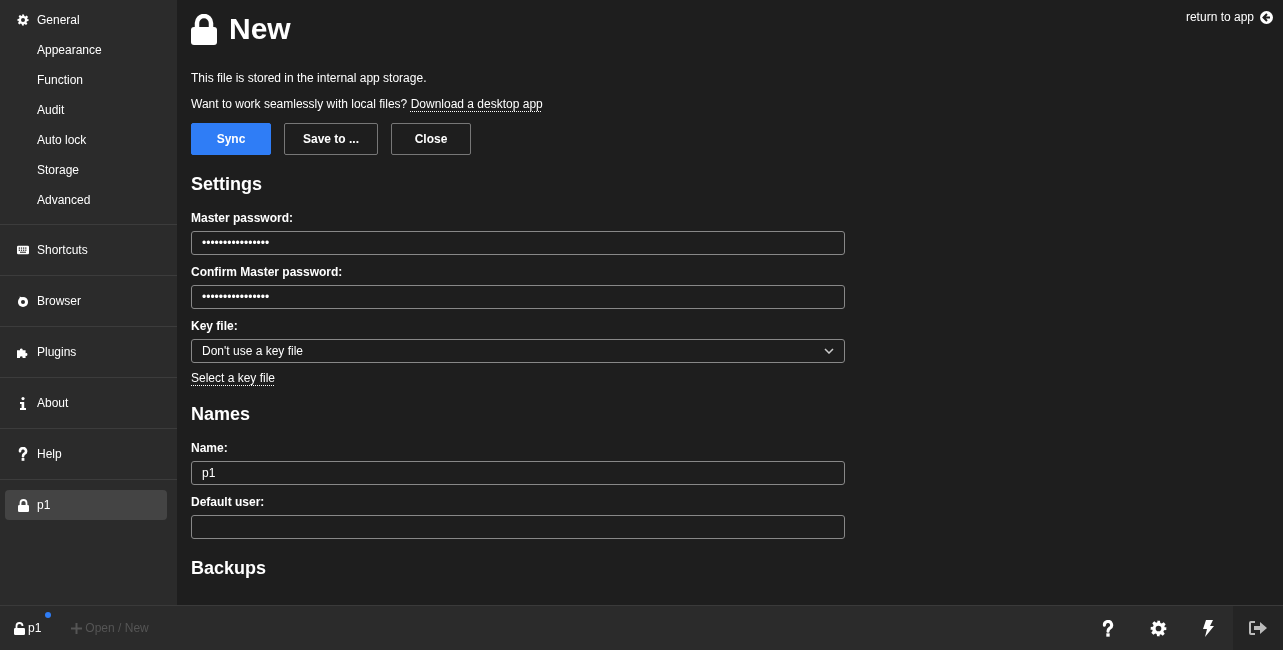  Describe the element at coordinates (829, 351) in the screenshot. I see `chevron-down-icon` at that location.